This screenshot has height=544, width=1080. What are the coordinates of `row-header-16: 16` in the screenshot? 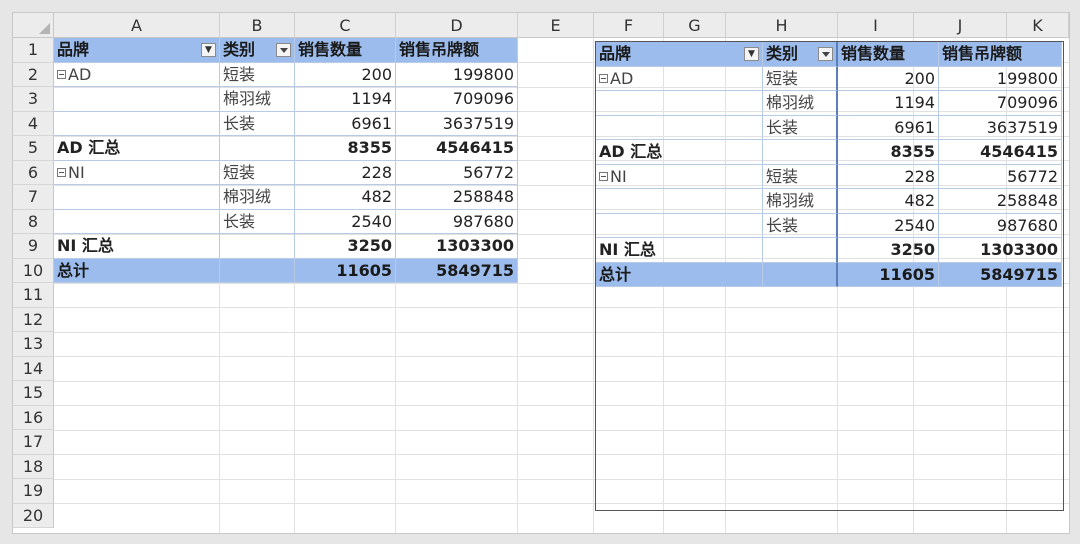 It's located at (33, 417).